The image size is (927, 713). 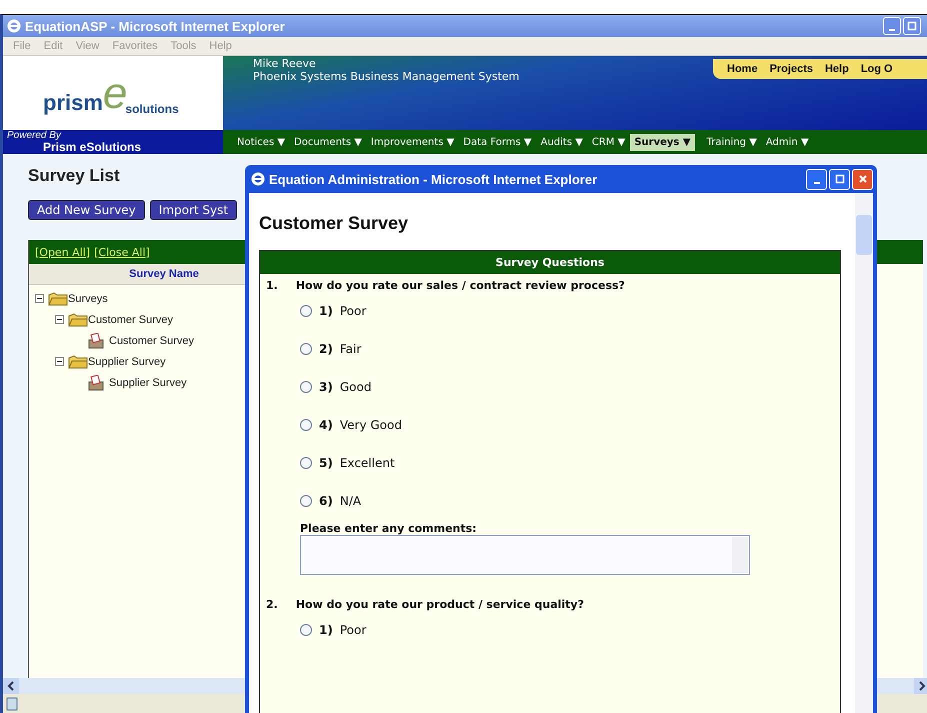 I want to click on top-link: Home, so click(x=742, y=69).